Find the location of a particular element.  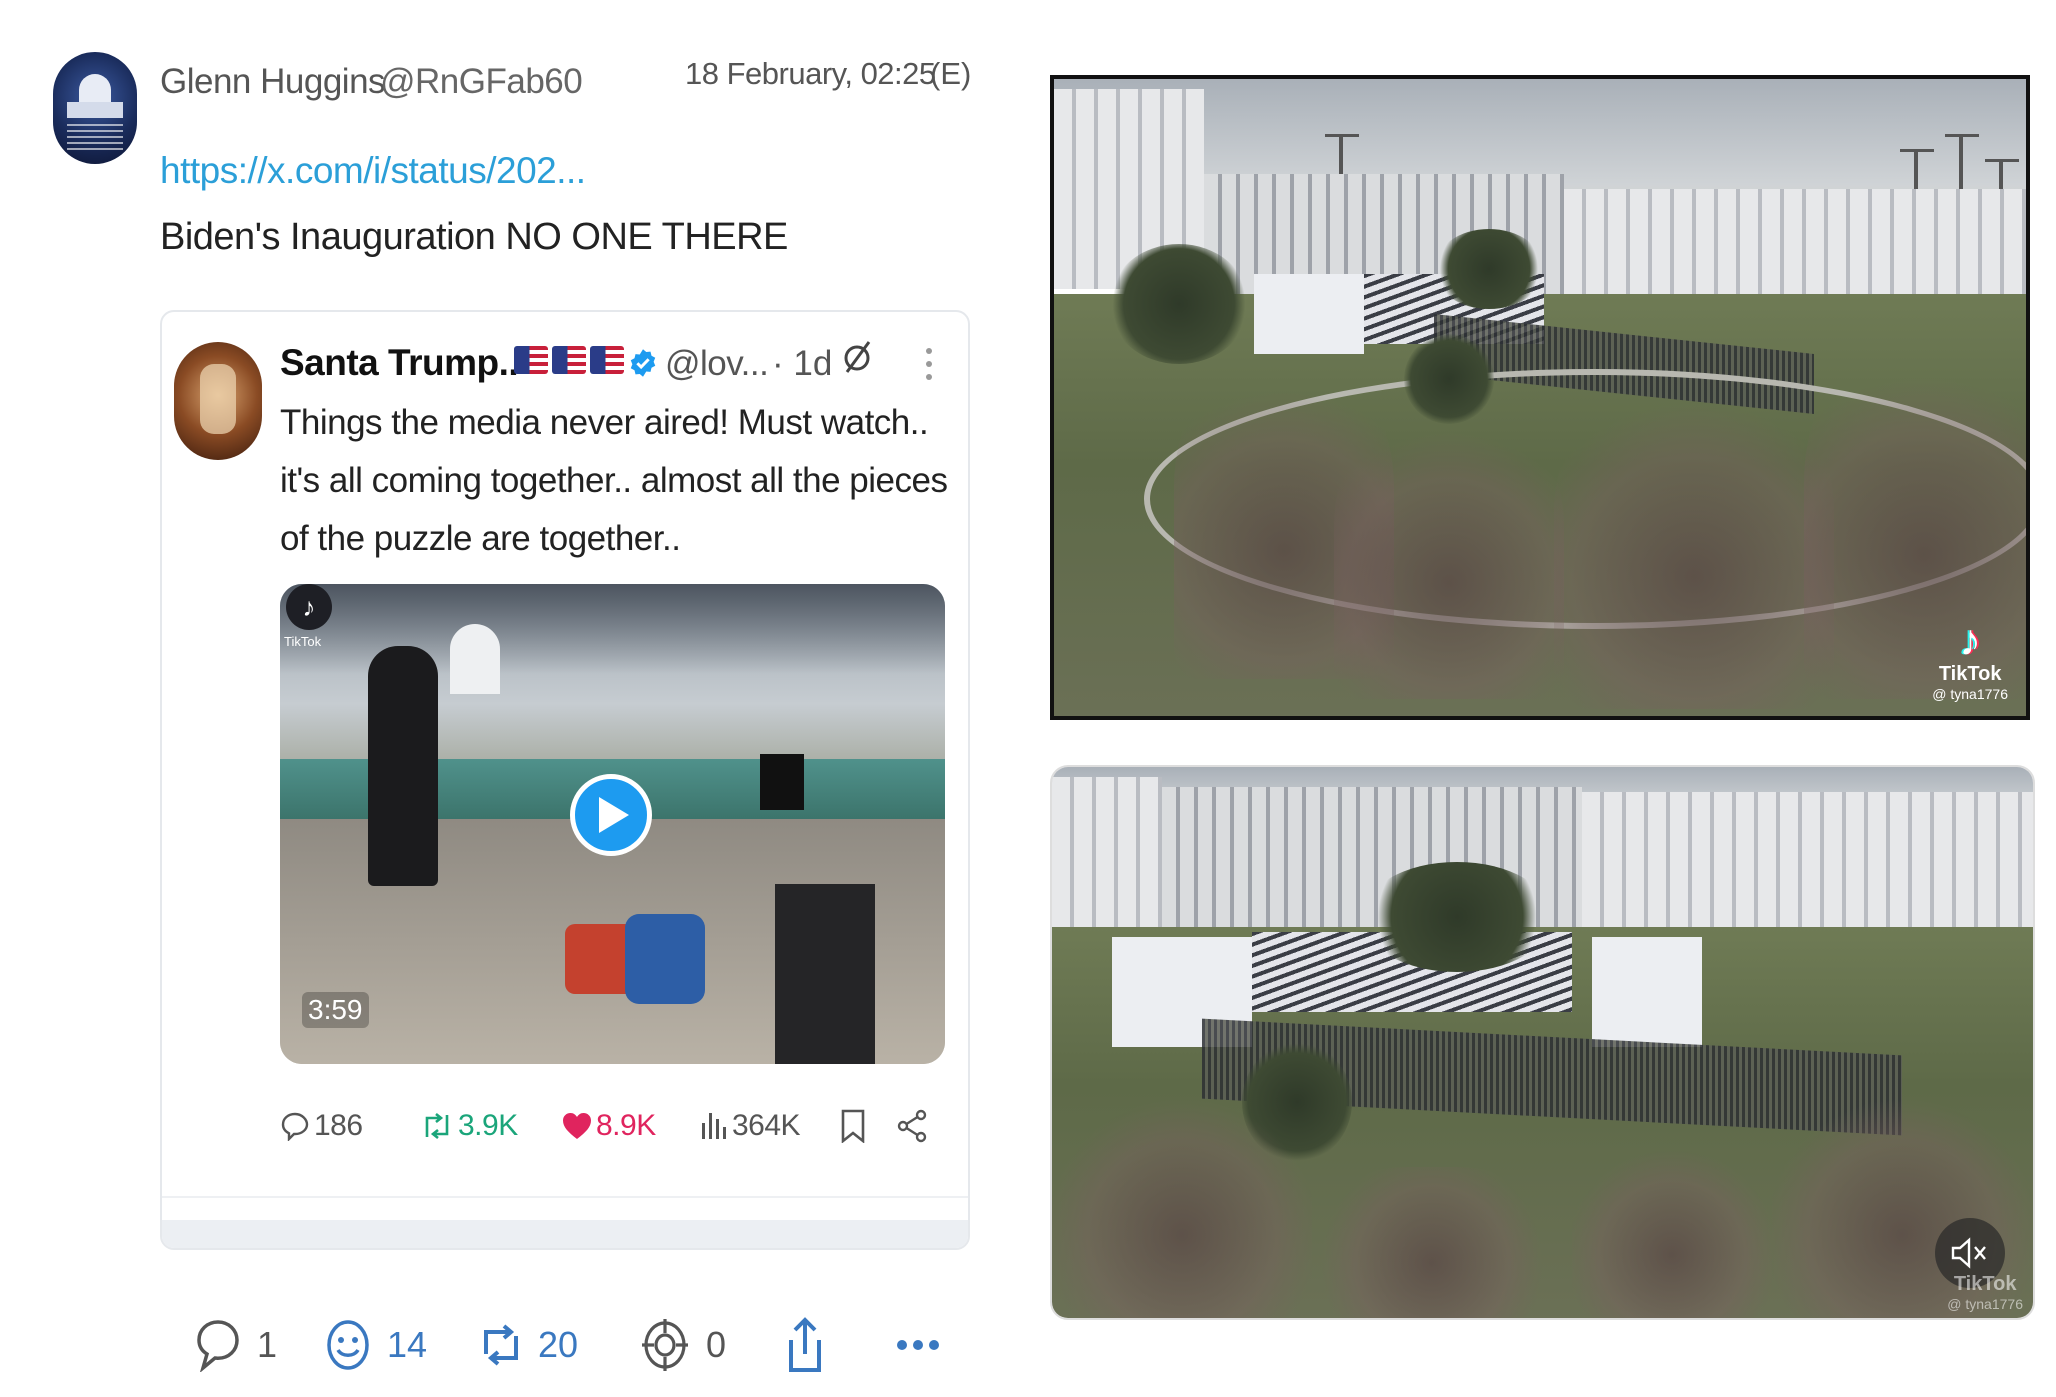

comment-icon is located at coordinates (218, 1346).